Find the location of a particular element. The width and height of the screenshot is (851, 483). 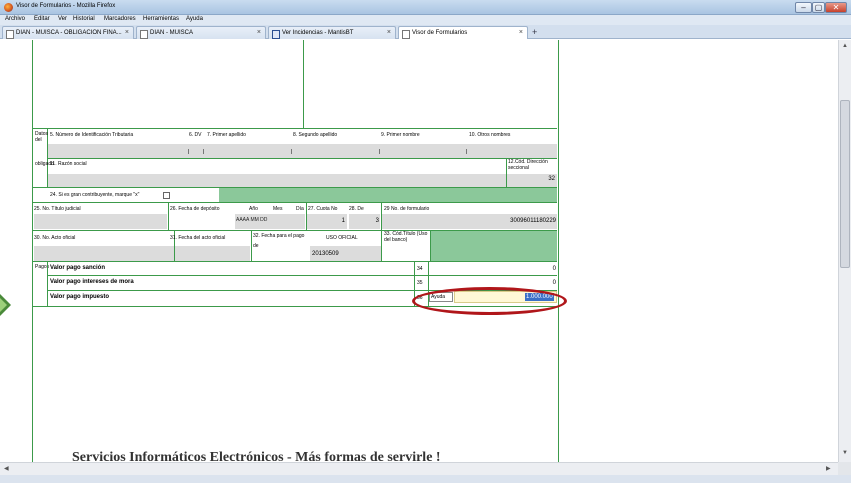

tab-label: Ver Incidencias - MantisBT is located at coordinates (318, 33).